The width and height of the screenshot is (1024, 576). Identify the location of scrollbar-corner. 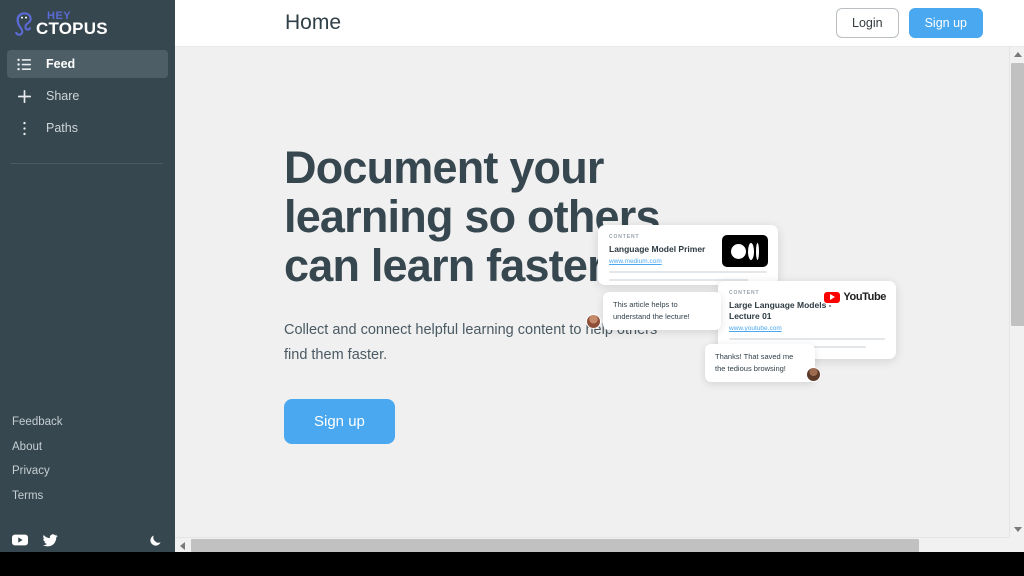
(1016, 544).